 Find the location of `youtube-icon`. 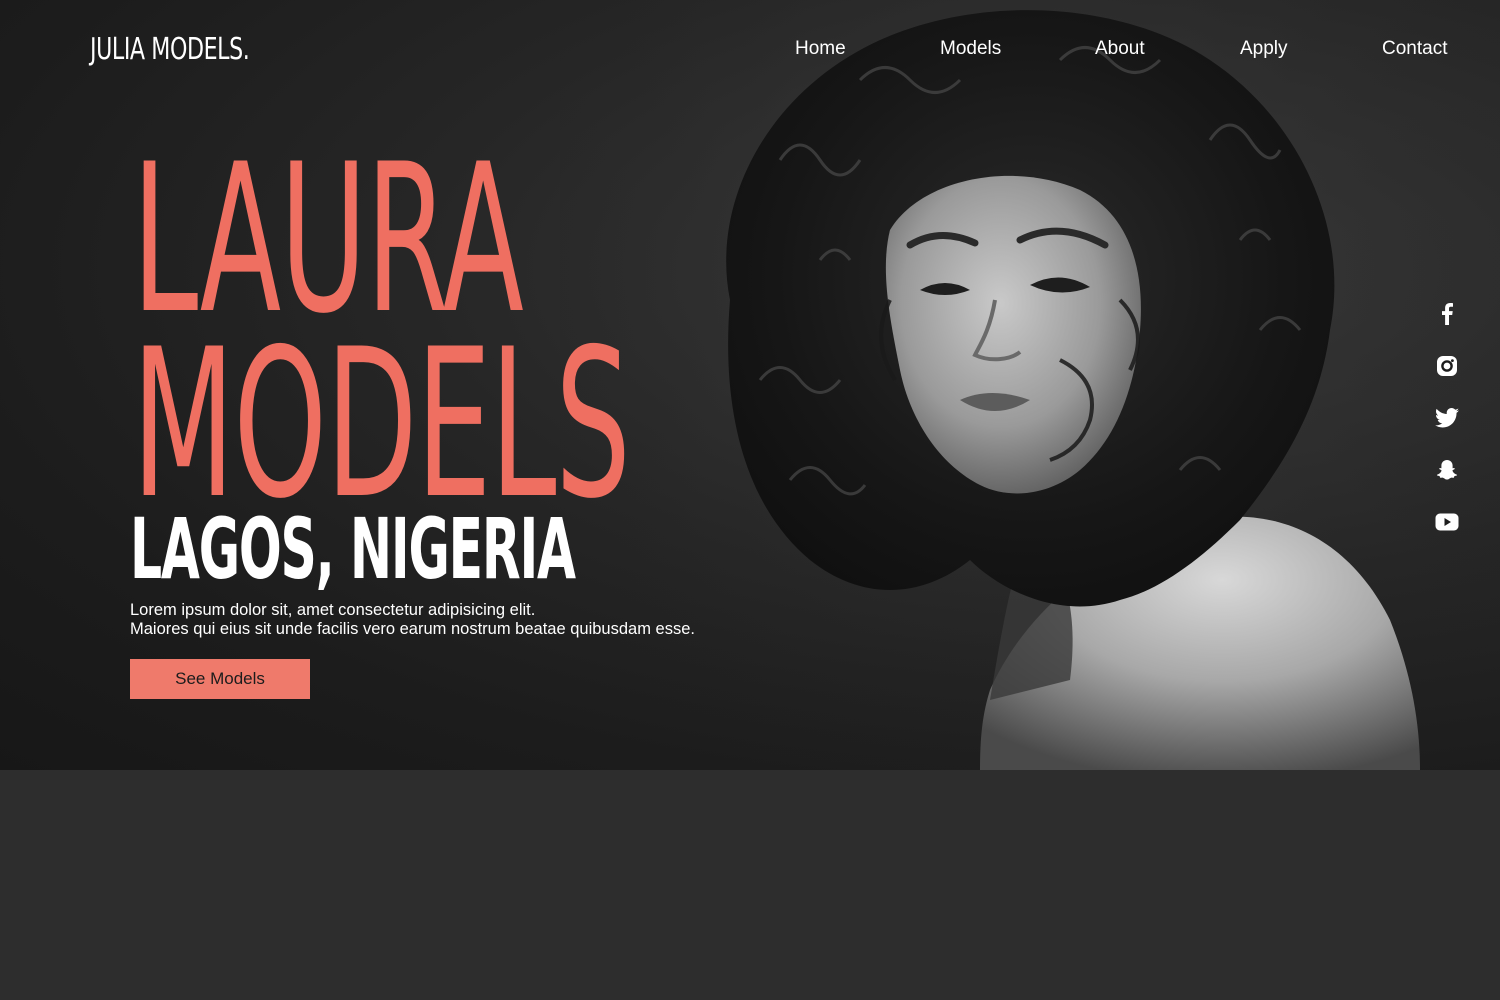

youtube-icon is located at coordinates (1447, 522).